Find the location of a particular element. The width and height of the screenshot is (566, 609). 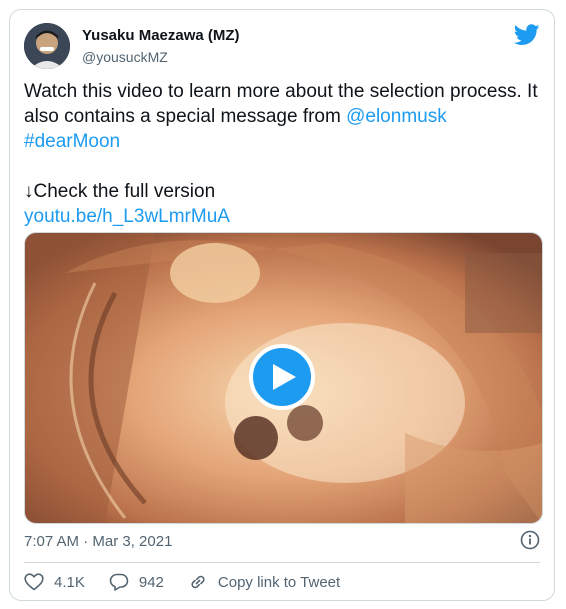

action-bar: 4.1K 942 Copy link to Tweet is located at coordinates (194, 582).